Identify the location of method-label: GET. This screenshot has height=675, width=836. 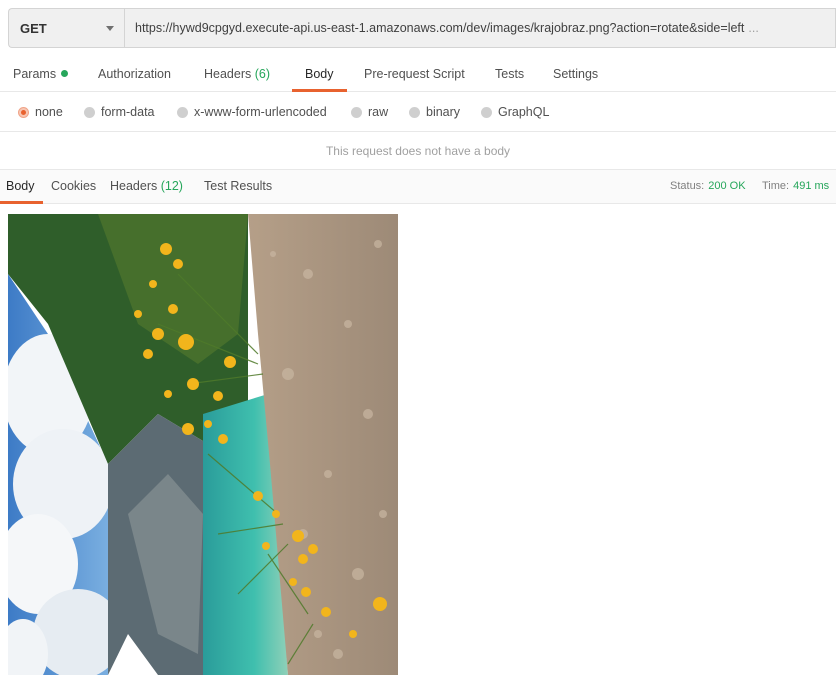
(33, 28).